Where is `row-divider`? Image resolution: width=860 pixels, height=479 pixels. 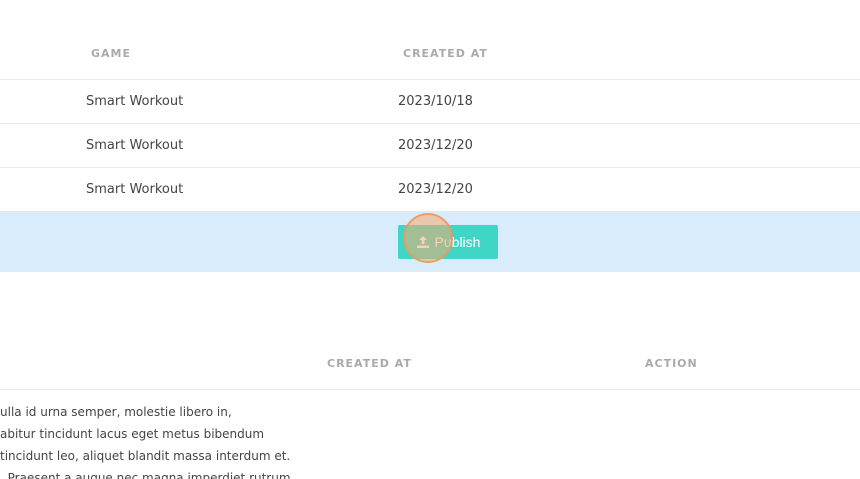
row-divider is located at coordinates (430, 271).